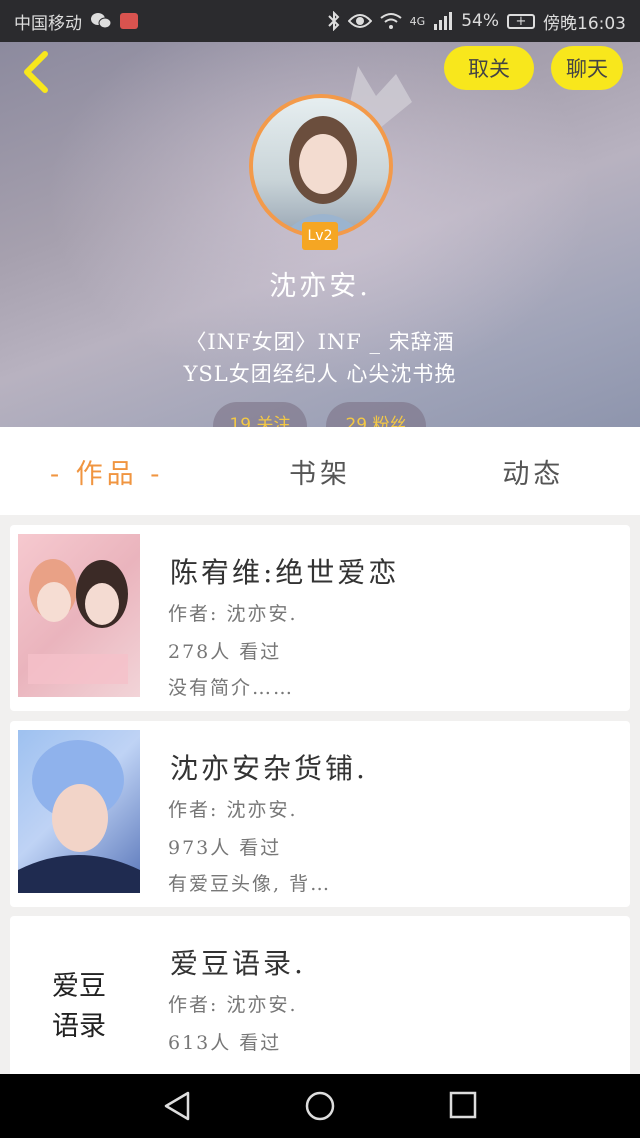 The image size is (640, 1138). Describe the element at coordinates (225, 1043) in the screenshot. I see `book-views: 613人 看过` at that location.